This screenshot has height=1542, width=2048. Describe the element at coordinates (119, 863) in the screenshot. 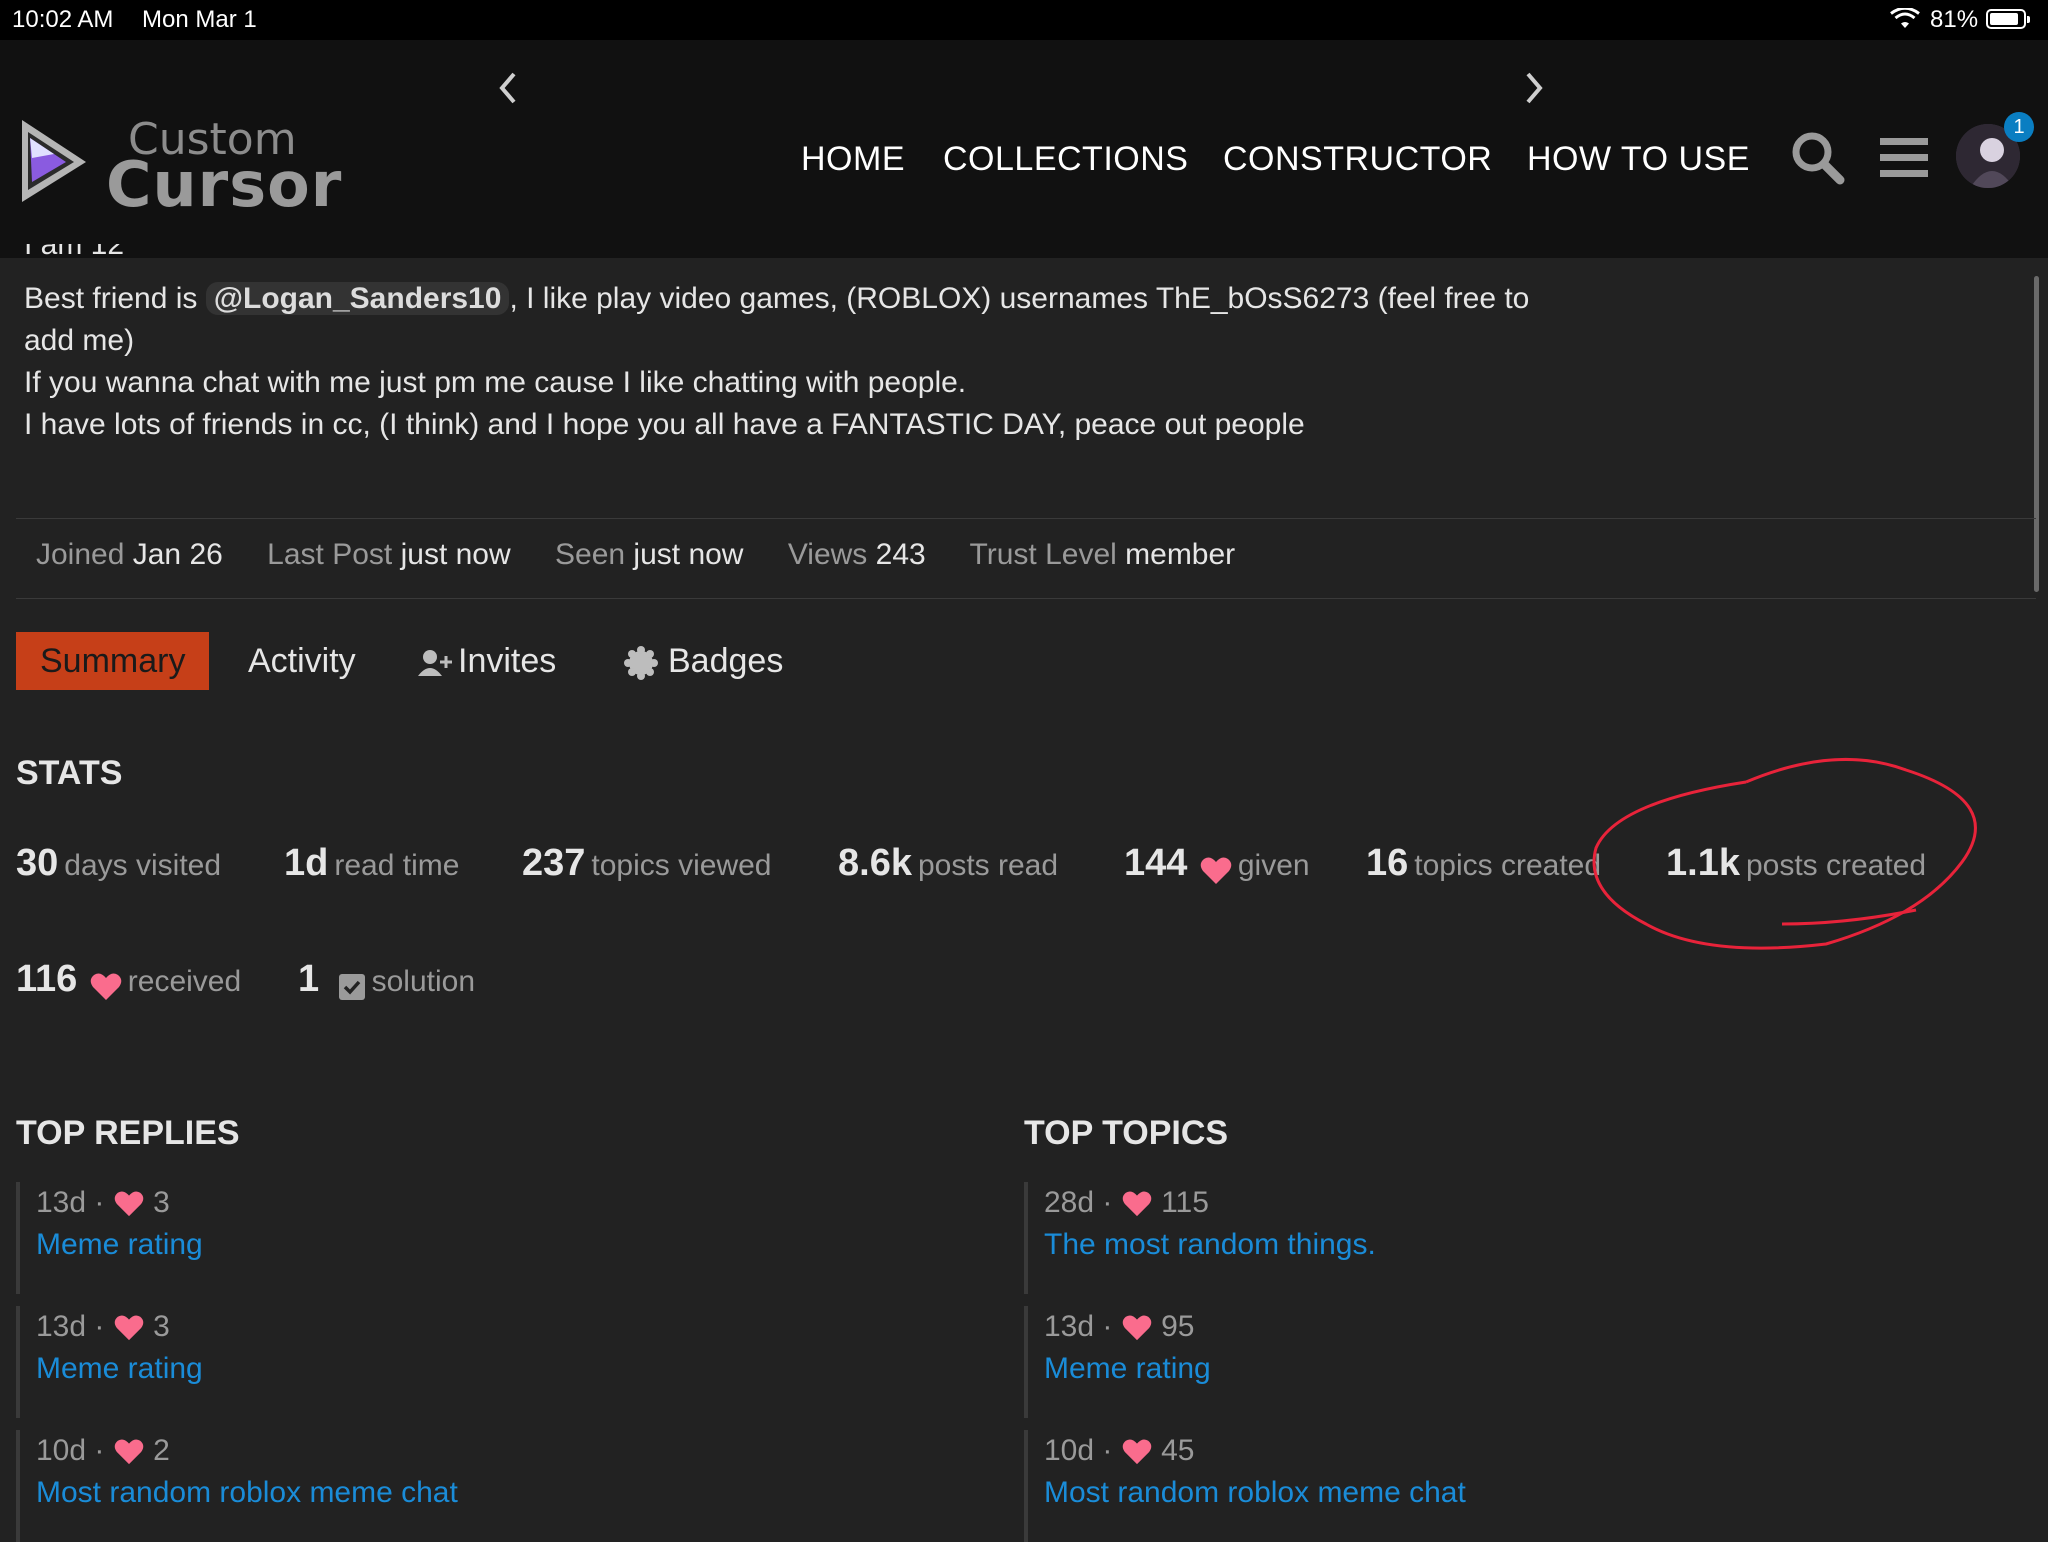

I see `stat-days-visited: 30 days visited` at that location.